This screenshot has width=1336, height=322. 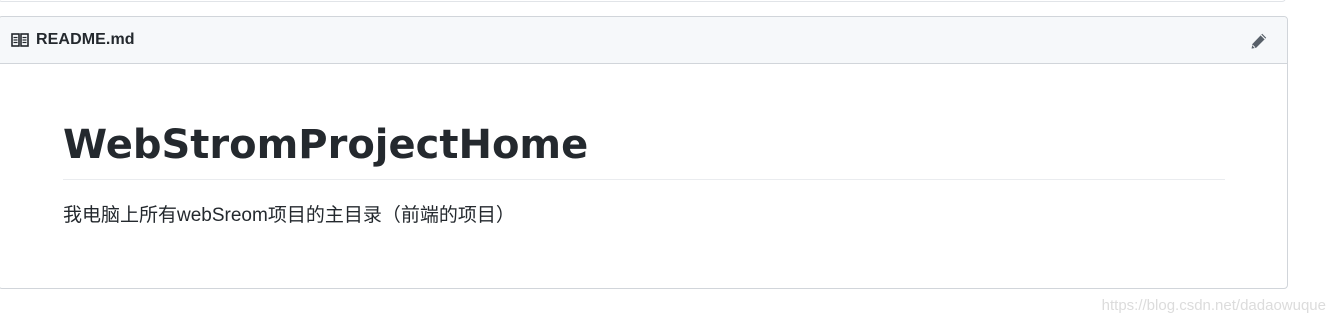 What do you see at coordinates (289, 215) in the screenshot?
I see `readme-paragraph: 我电脑上所有webSreom项目的主目录（前端的项目）` at bounding box center [289, 215].